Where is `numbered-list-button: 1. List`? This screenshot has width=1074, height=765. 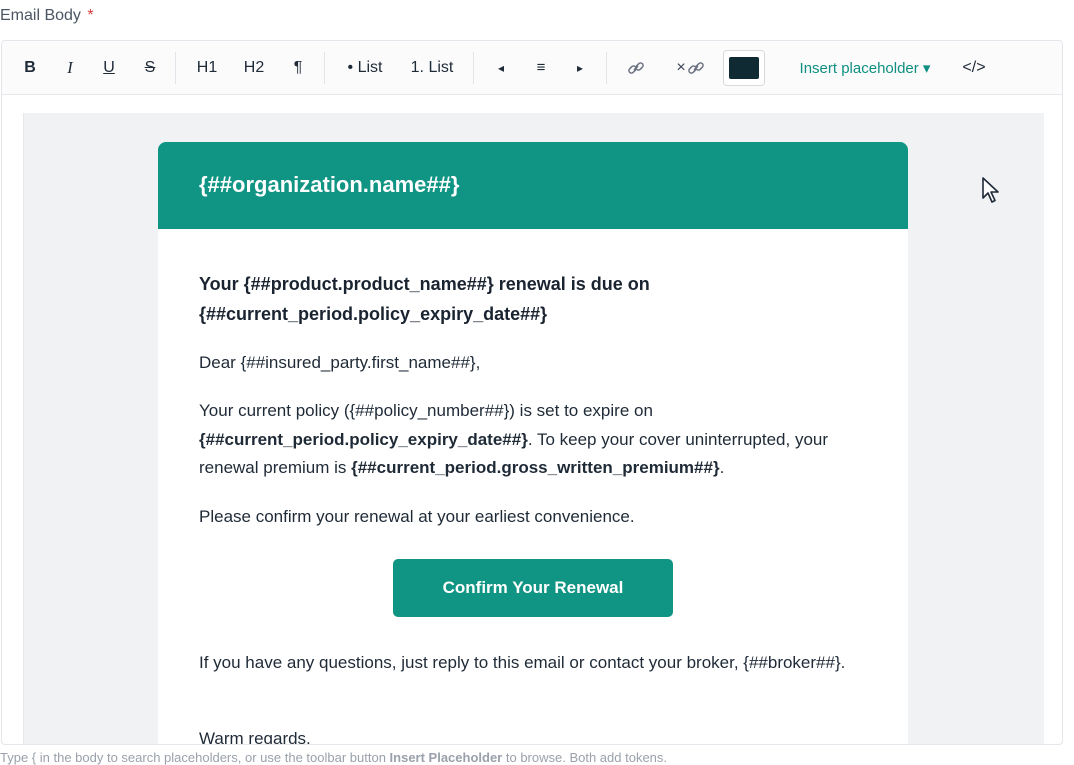 numbered-list-button: 1. List is located at coordinates (432, 67).